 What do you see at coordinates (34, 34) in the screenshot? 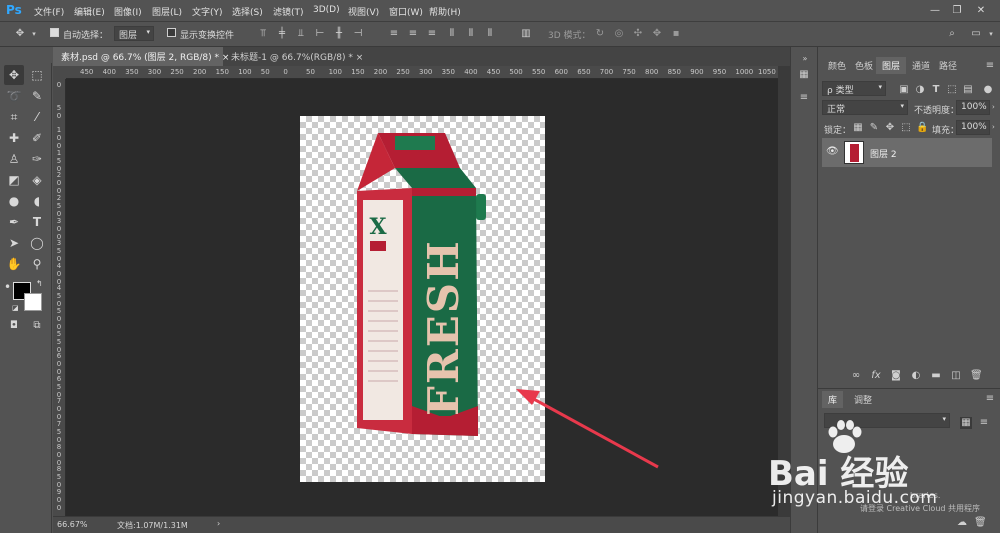
I see `chevron-down-icon: ▾` at bounding box center [34, 34].